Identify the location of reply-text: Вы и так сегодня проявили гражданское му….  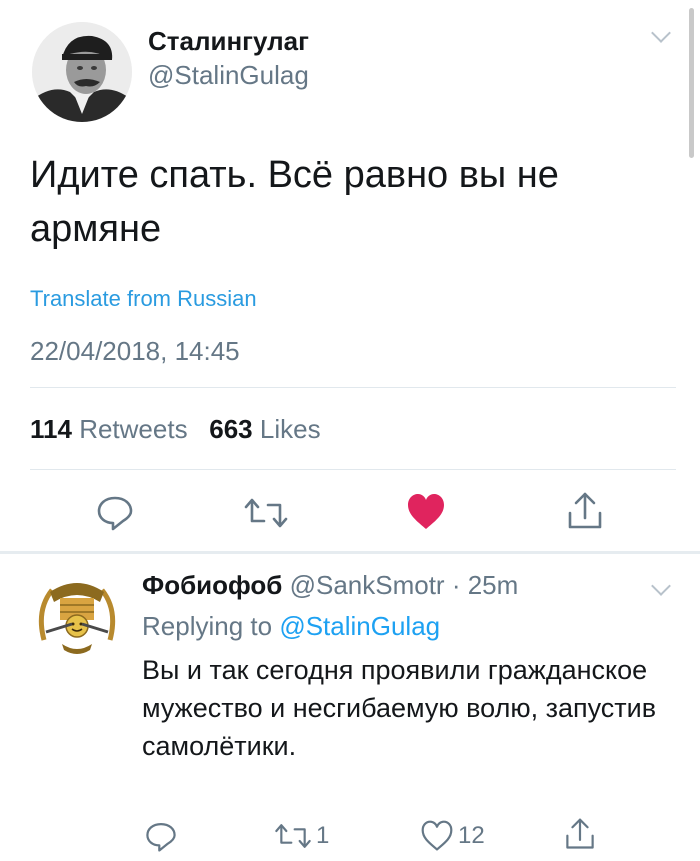
(399, 708).